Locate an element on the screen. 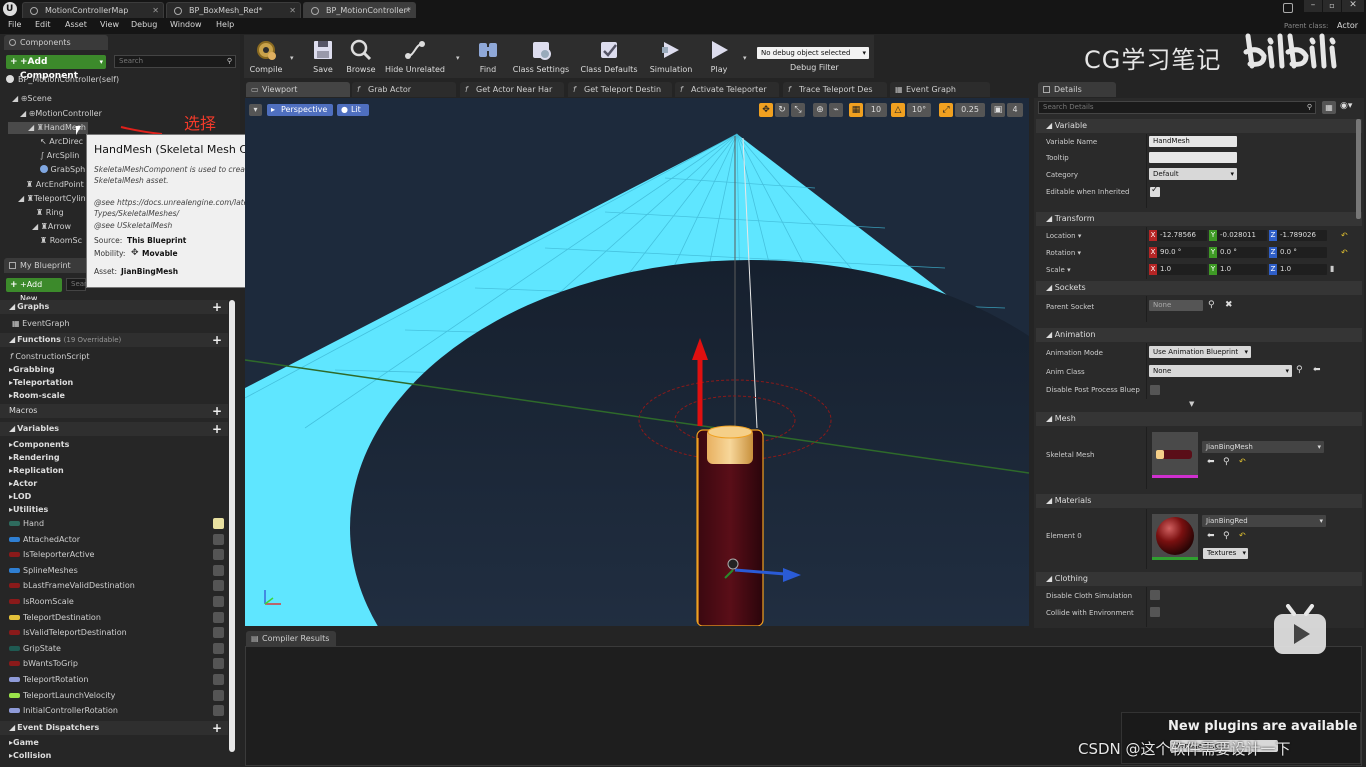 The height and width of the screenshot is (767, 1366). components-search-input: Search ⚲ is located at coordinates (175, 61).